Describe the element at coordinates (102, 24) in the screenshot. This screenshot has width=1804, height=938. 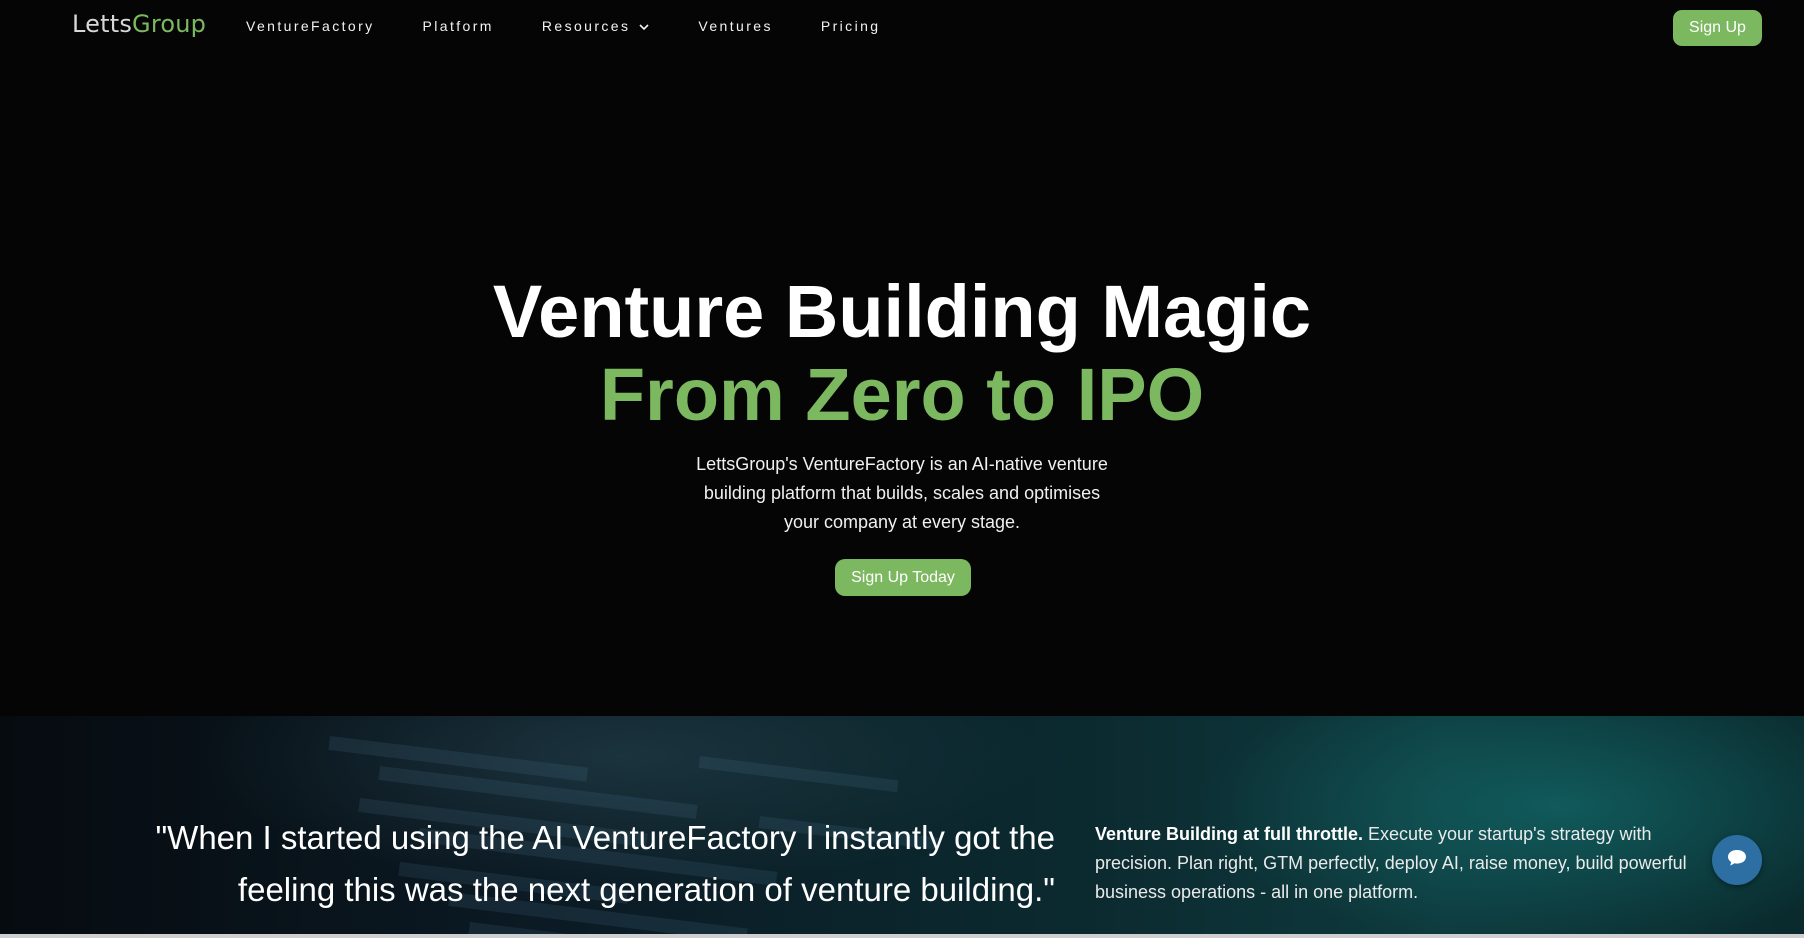
I see `logo-text-letts: Letts` at that location.